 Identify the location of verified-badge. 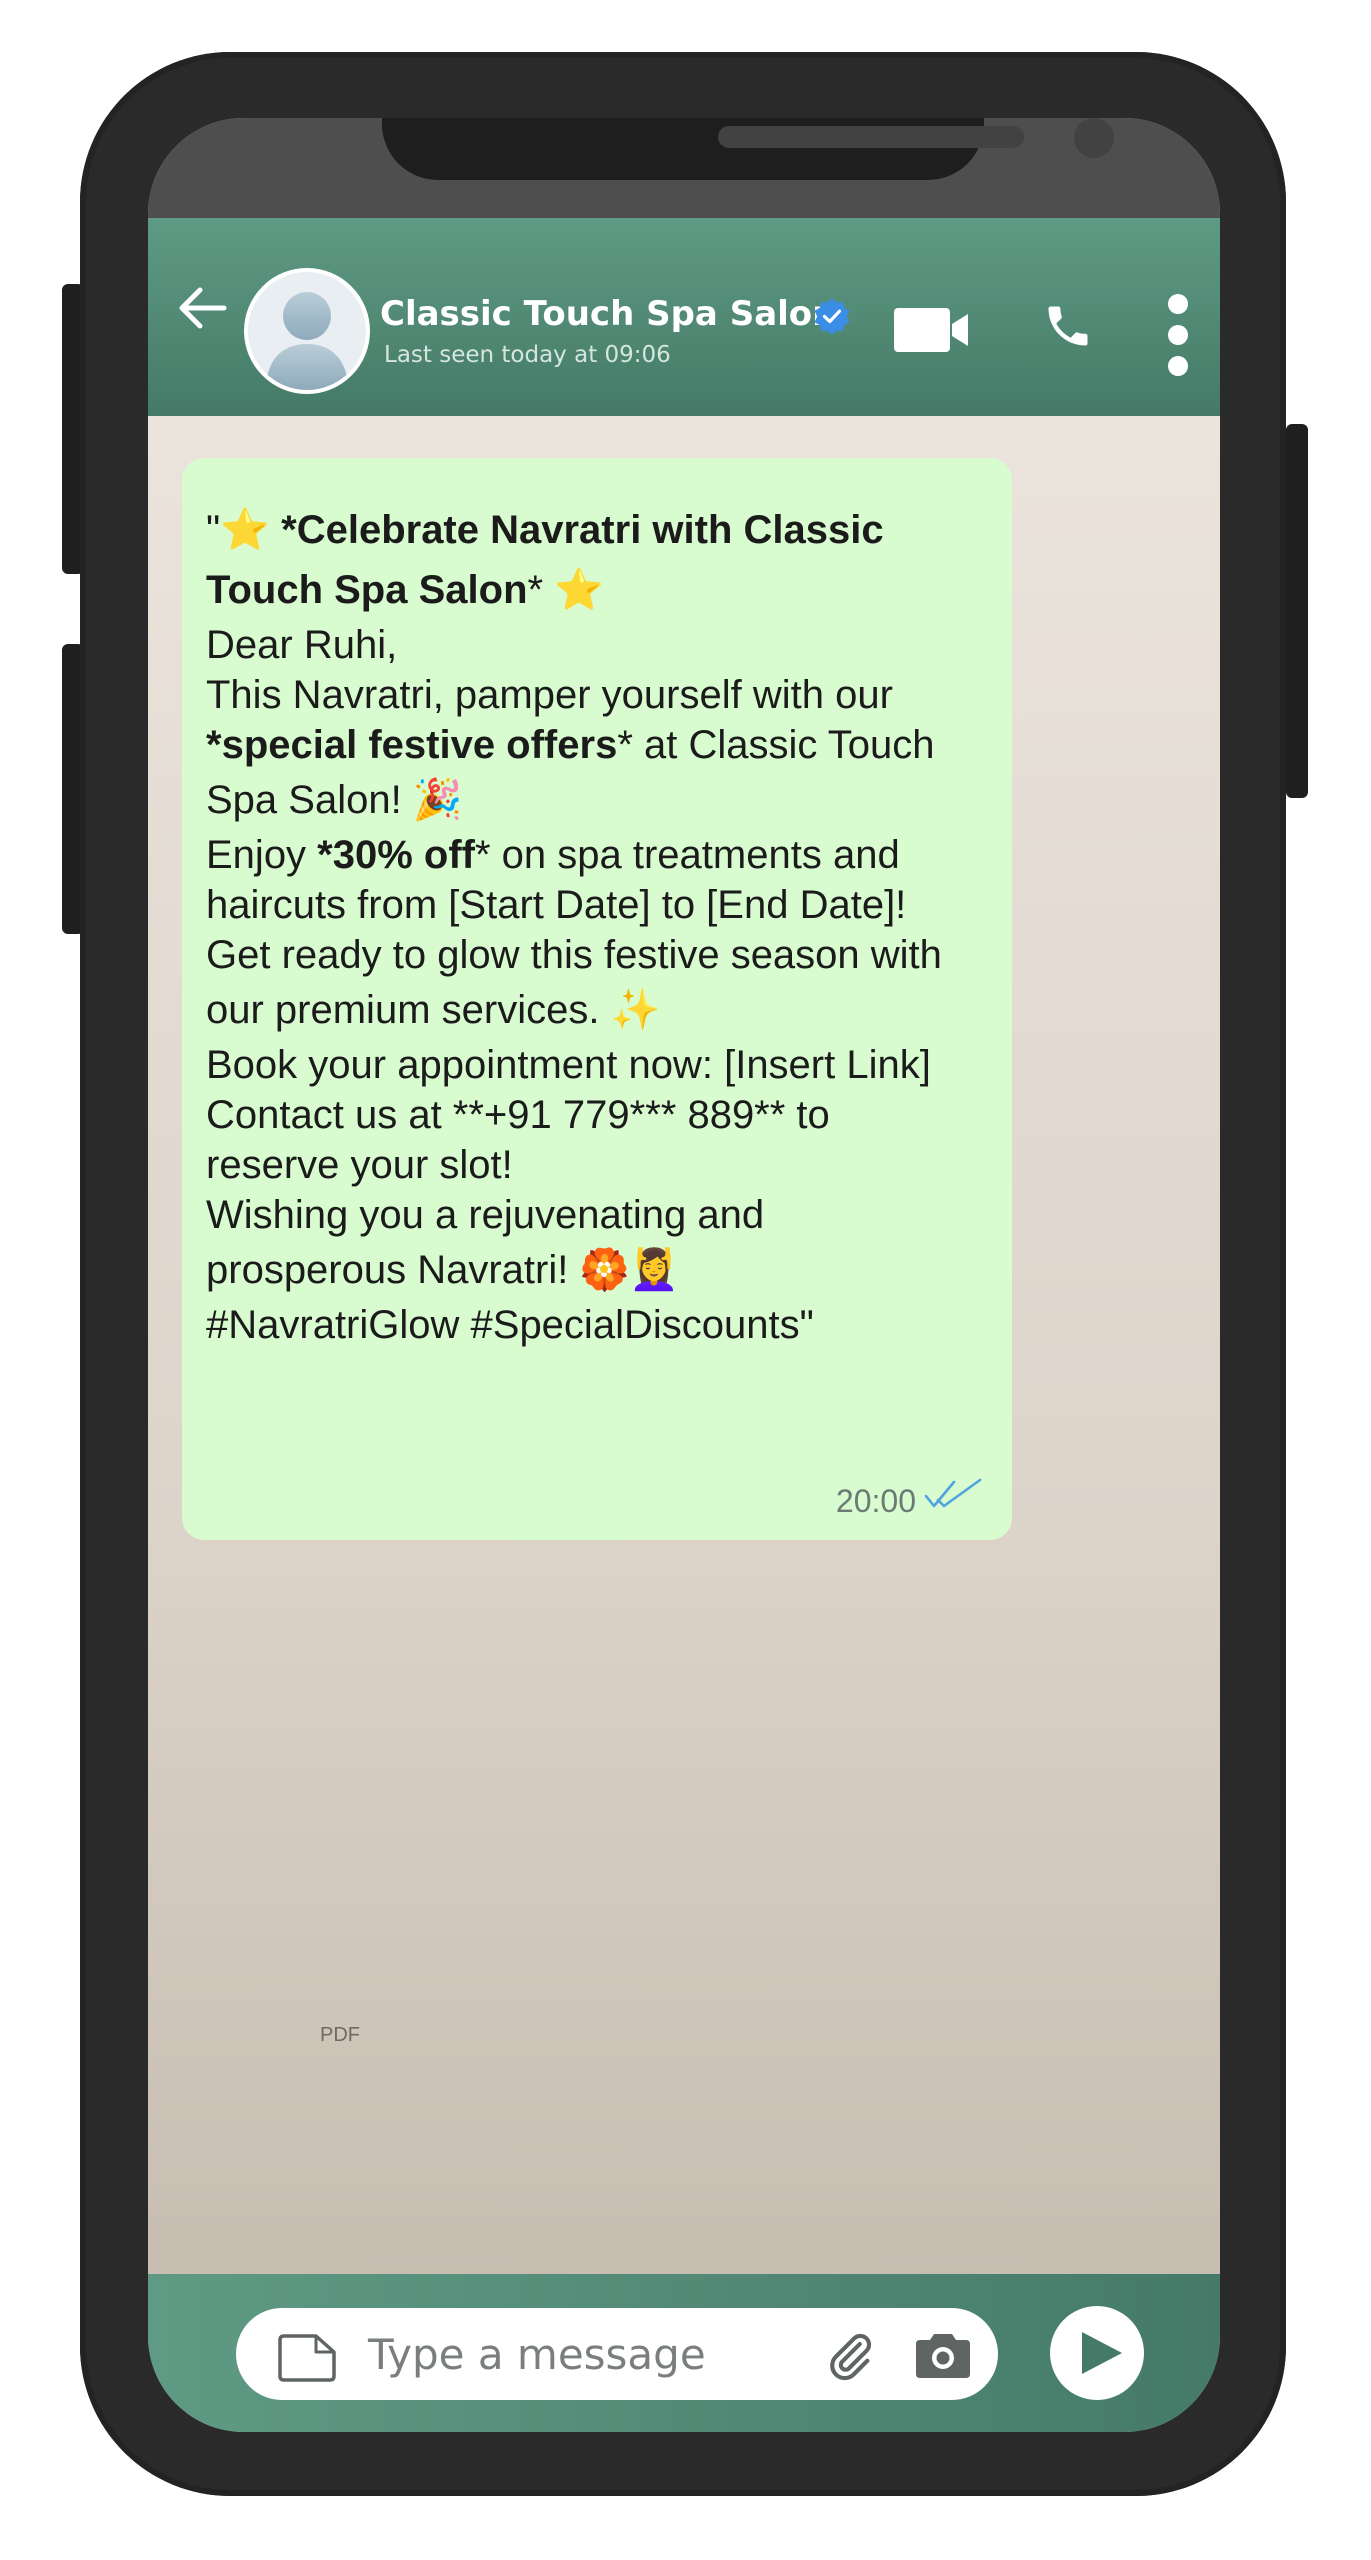
(832, 316).